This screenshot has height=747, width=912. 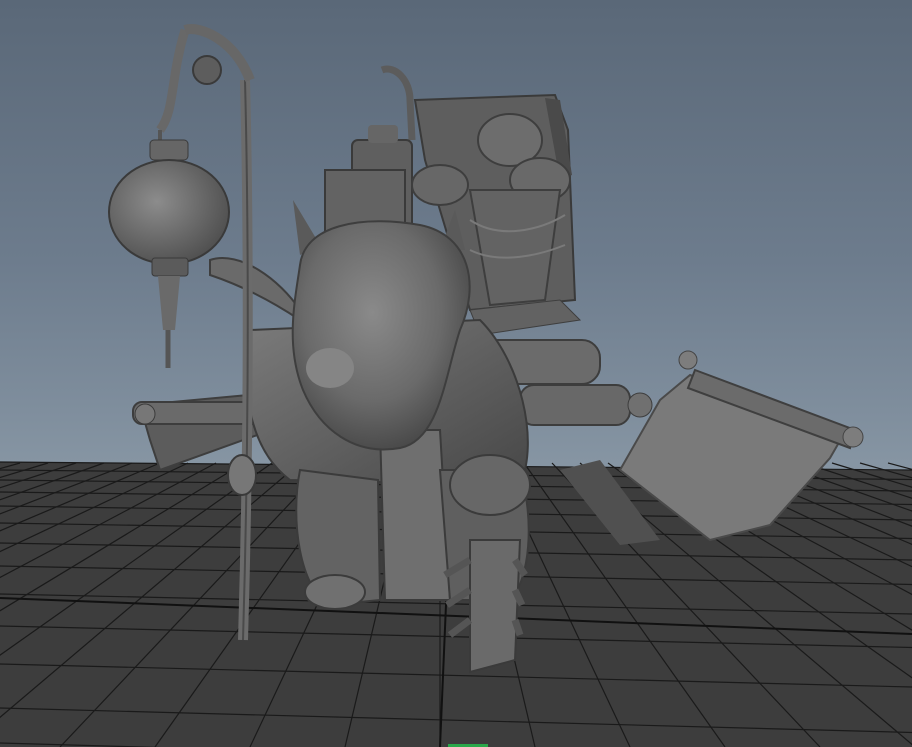 What do you see at coordinates (370, 153) in the screenshot?
I see `back-lantern-mesh` at bounding box center [370, 153].